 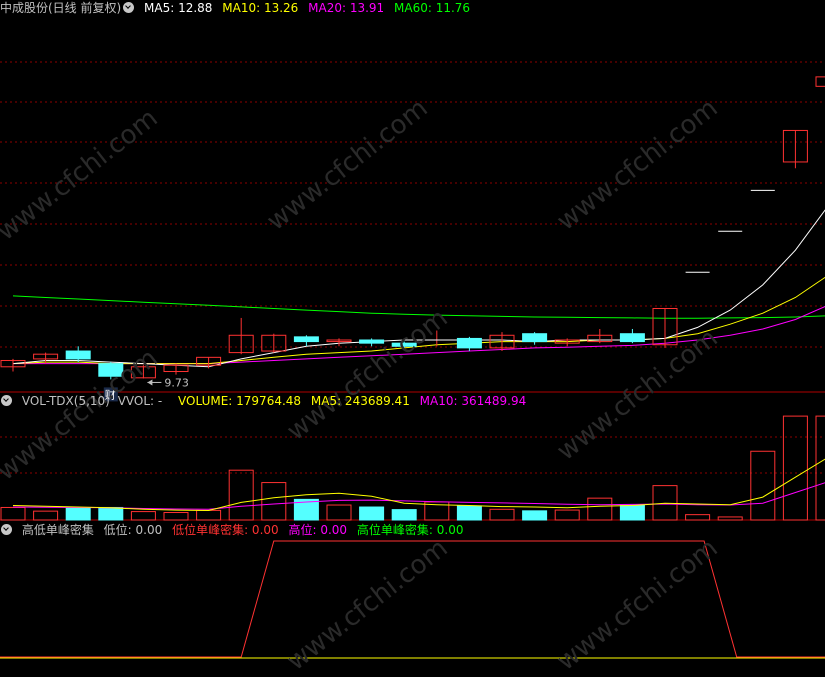 What do you see at coordinates (418, 496) in the screenshot?
I see `vol_ma10-line` at bounding box center [418, 496].